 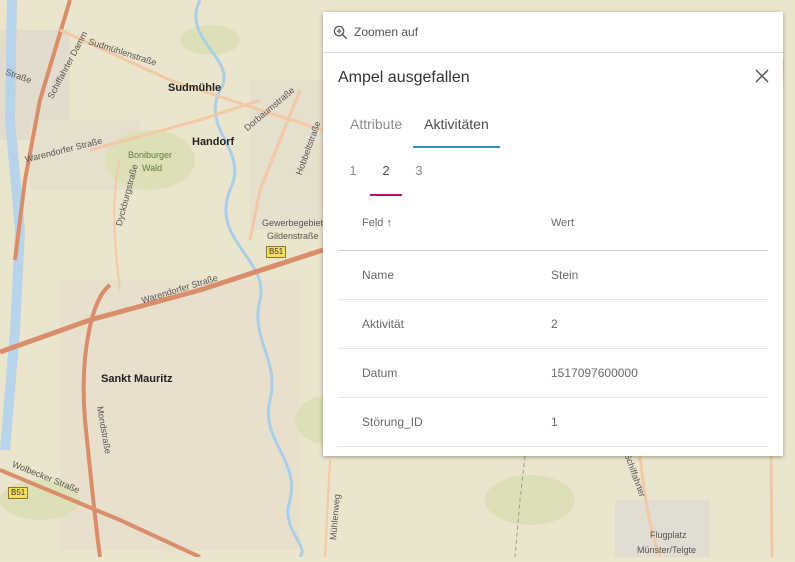 I want to click on map-label-handorf: Handorf, so click(x=213, y=142).